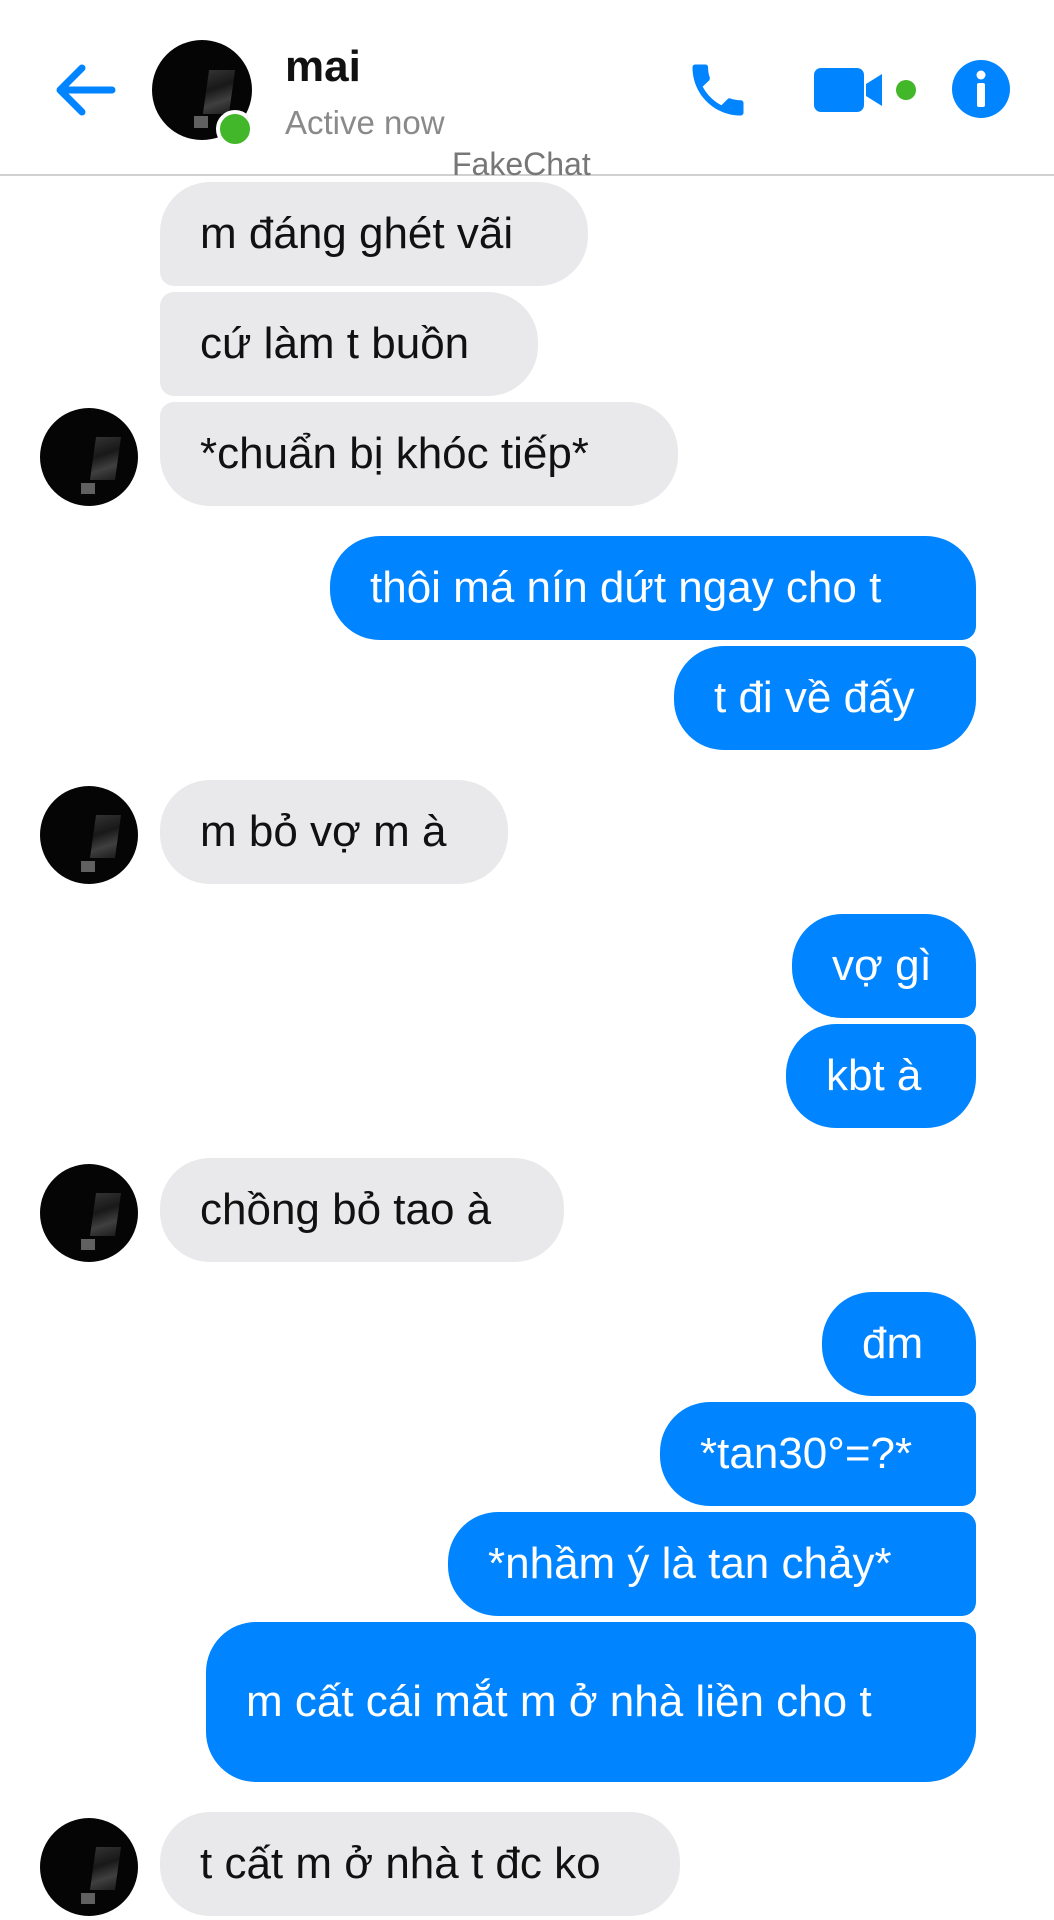 The height and width of the screenshot is (1920, 1054). What do you see at coordinates (899, 1344) in the screenshot?
I see `outgoing-message: đm` at bounding box center [899, 1344].